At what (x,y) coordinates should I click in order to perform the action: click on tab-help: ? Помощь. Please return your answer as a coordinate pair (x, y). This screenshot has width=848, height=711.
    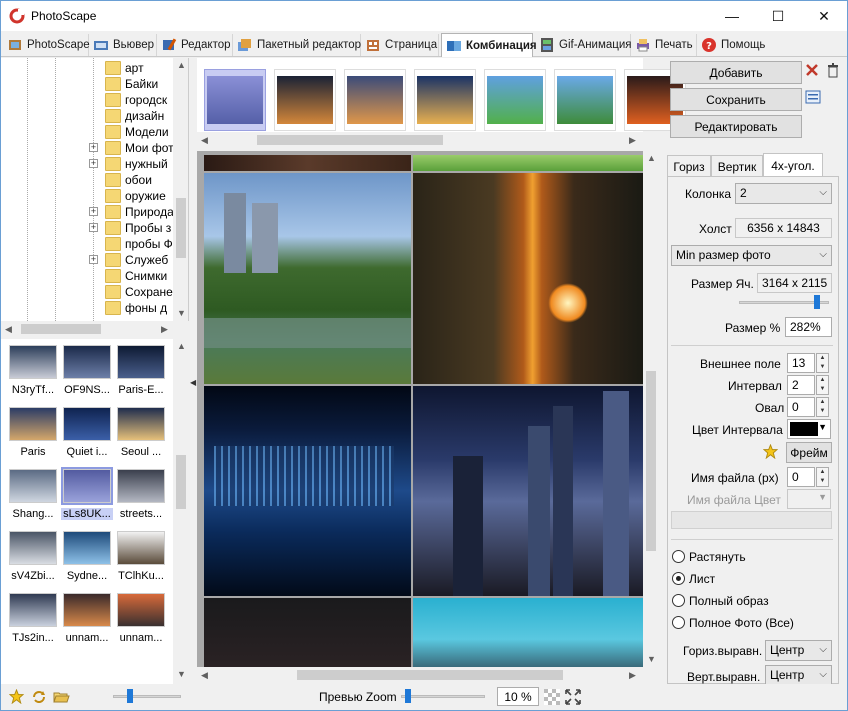
    Looking at the image, I should click on (732, 45).